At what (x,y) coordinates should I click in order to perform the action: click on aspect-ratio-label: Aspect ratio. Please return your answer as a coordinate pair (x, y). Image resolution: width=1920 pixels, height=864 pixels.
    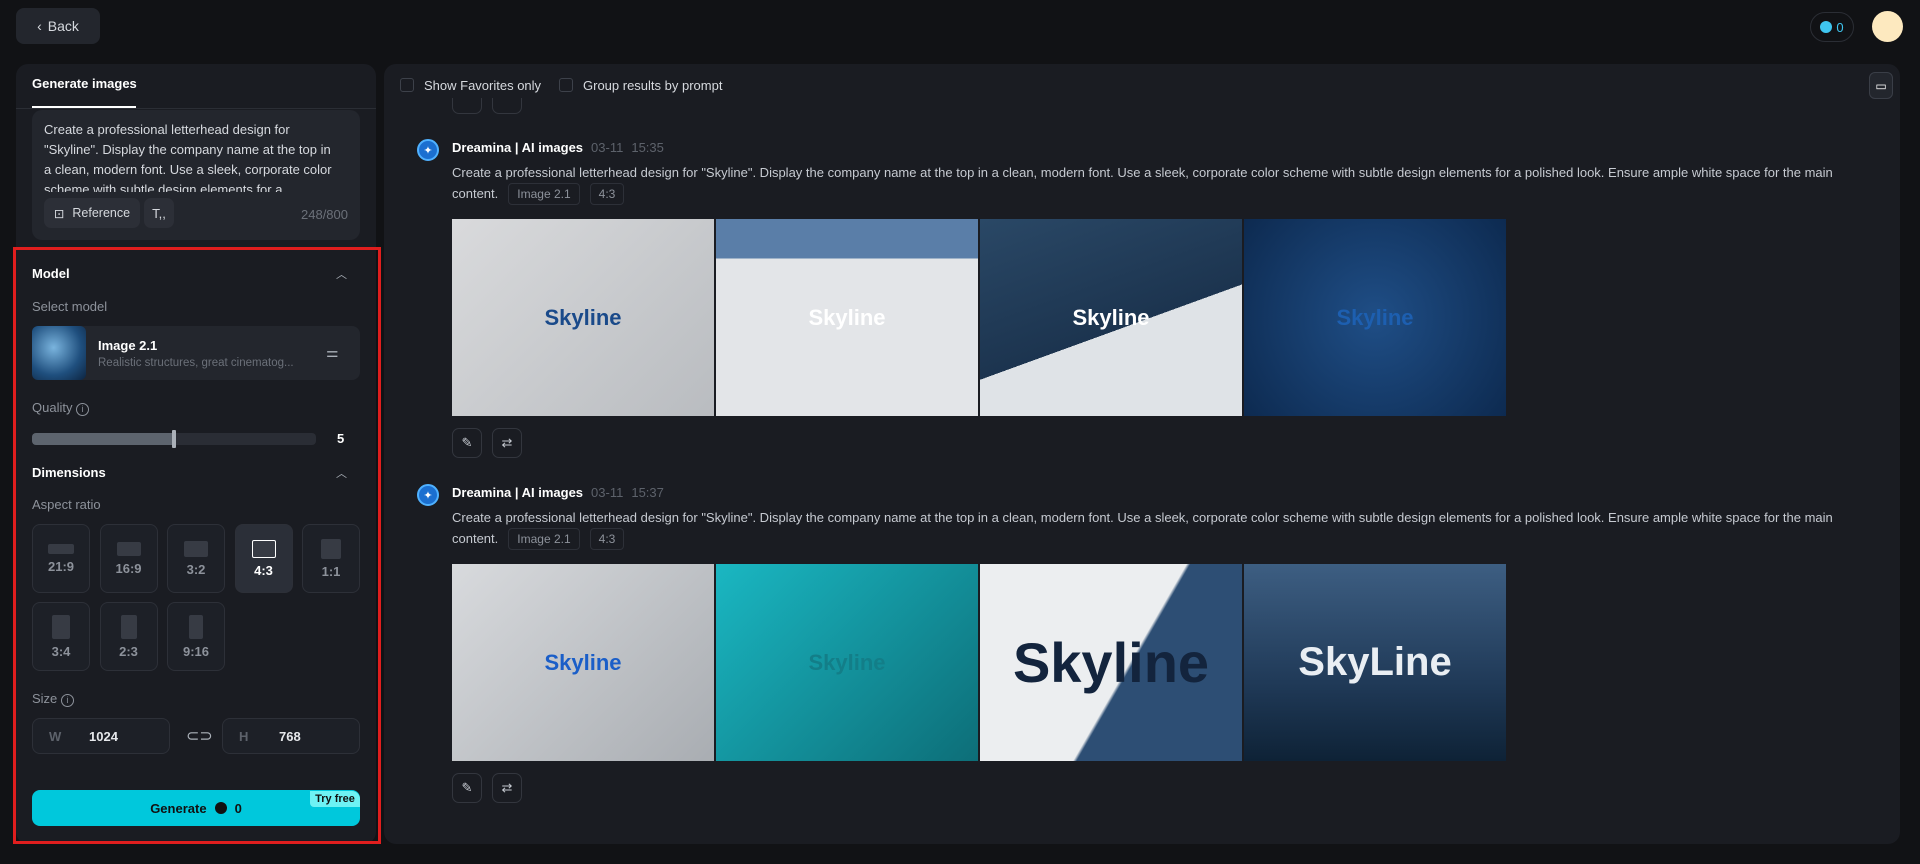
    Looking at the image, I should click on (66, 504).